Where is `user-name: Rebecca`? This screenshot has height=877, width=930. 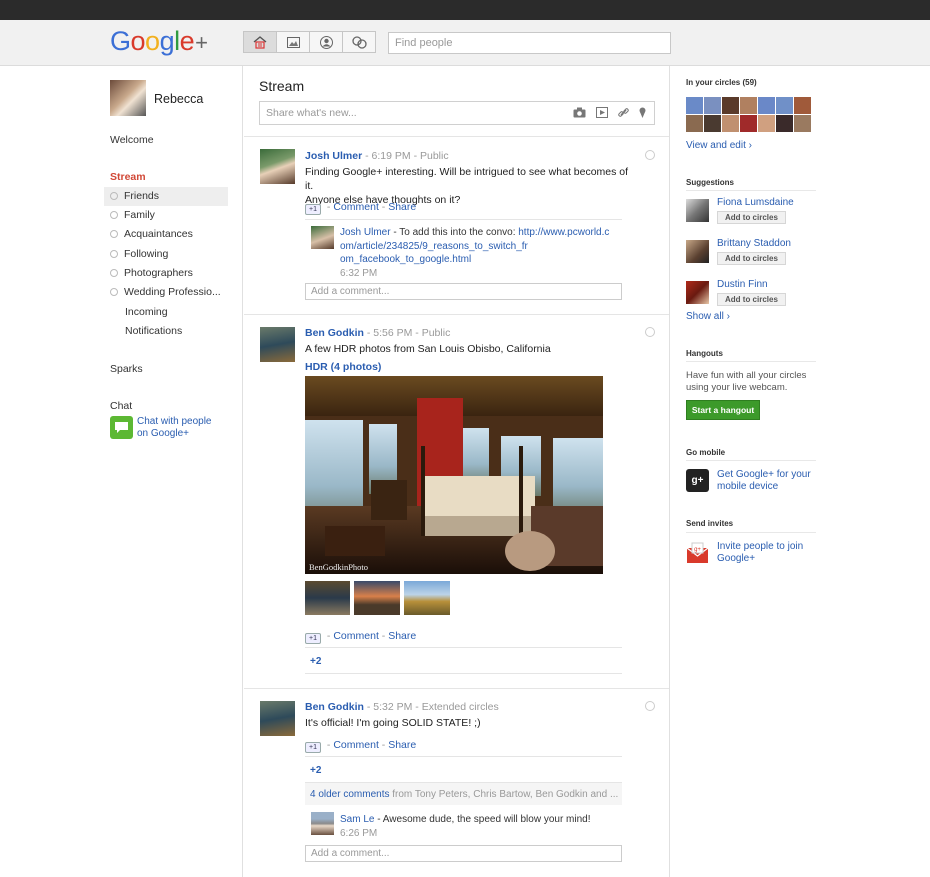
user-name: Rebecca is located at coordinates (178, 99).